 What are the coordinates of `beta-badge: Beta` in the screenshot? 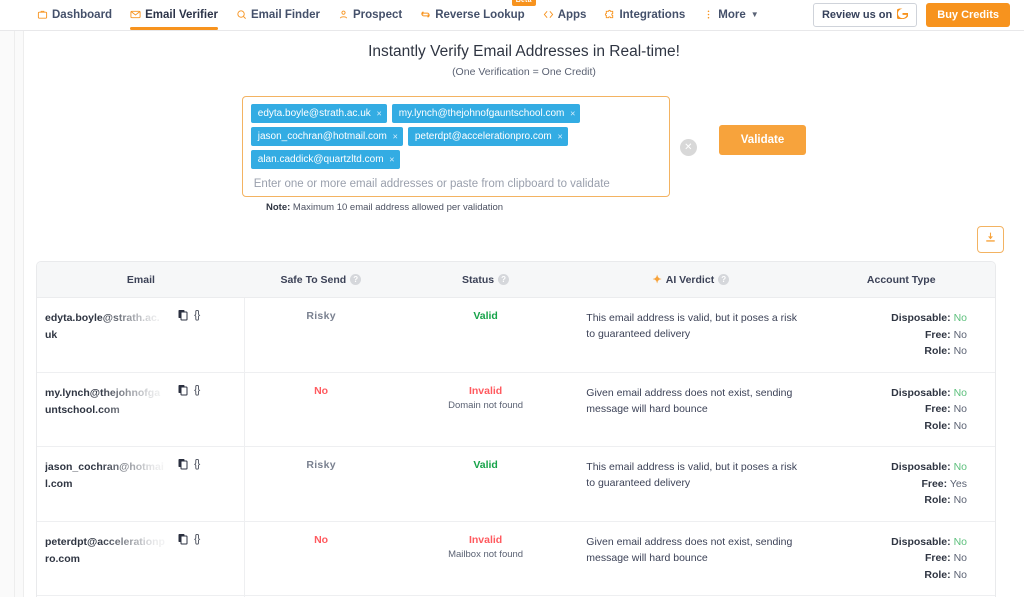 It's located at (523, 3).